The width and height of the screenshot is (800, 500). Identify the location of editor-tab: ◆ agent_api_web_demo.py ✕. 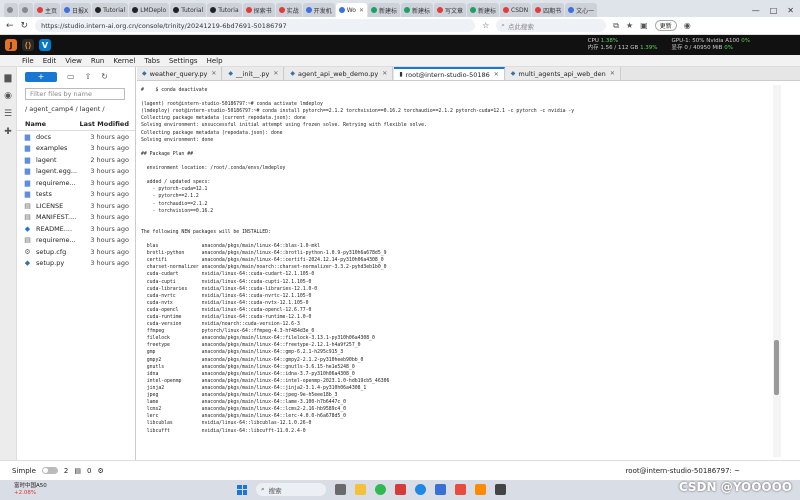
(339, 73).